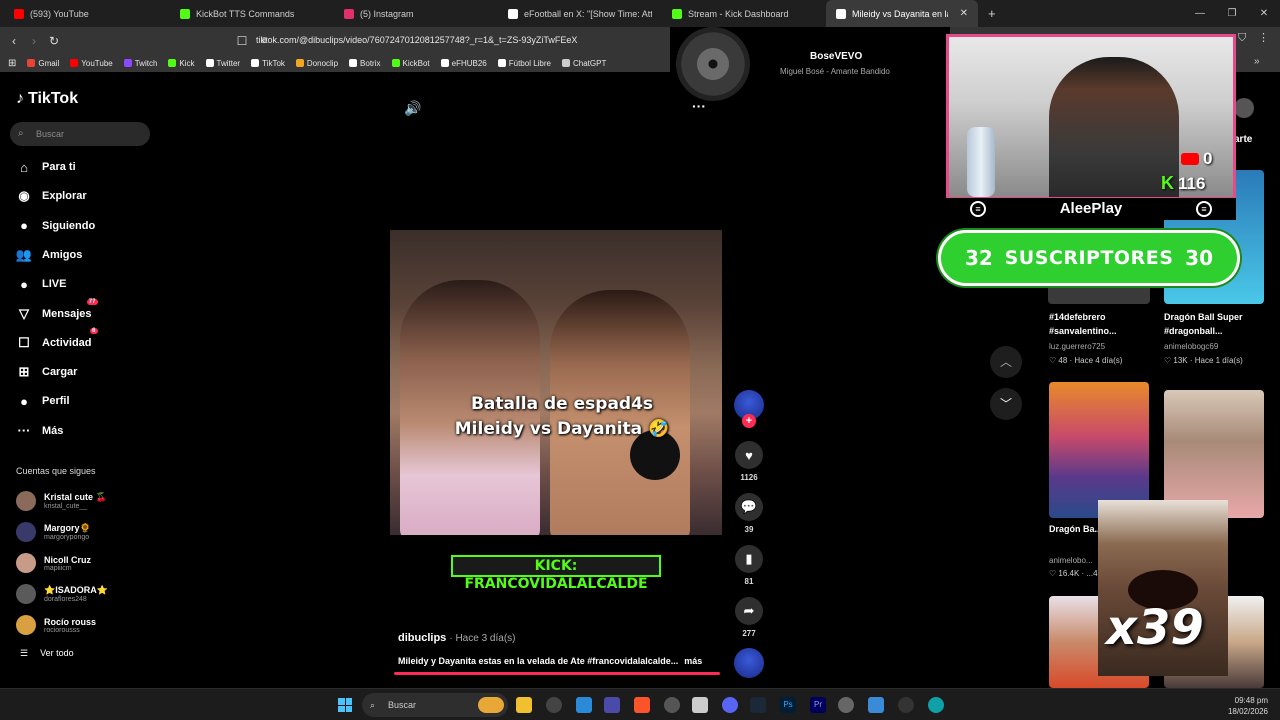  I want to click on discord-icon, so click(730, 705).